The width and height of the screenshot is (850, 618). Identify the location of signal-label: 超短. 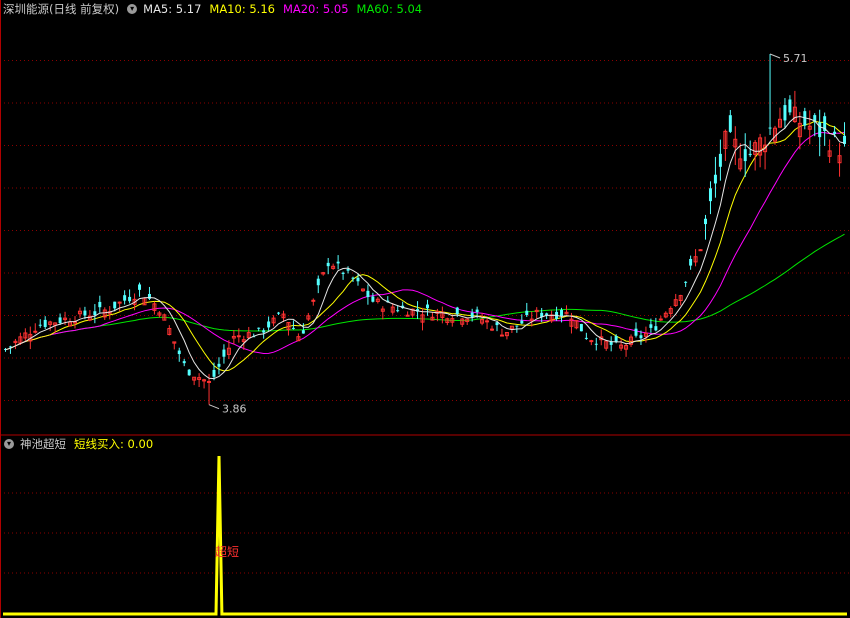
(227, 551).